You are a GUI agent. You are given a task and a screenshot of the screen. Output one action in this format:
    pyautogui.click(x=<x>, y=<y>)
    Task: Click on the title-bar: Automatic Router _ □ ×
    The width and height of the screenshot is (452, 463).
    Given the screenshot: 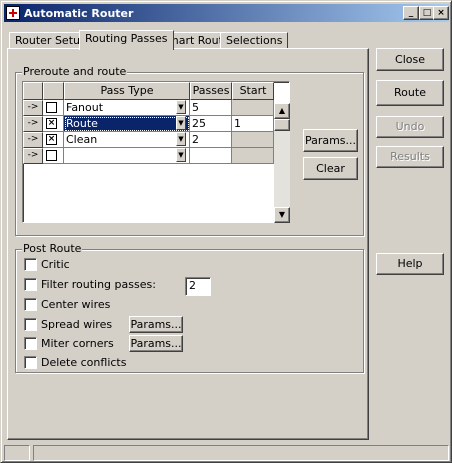 What is the action you would take?
    pyautogui.click(x=226, y=13)
    